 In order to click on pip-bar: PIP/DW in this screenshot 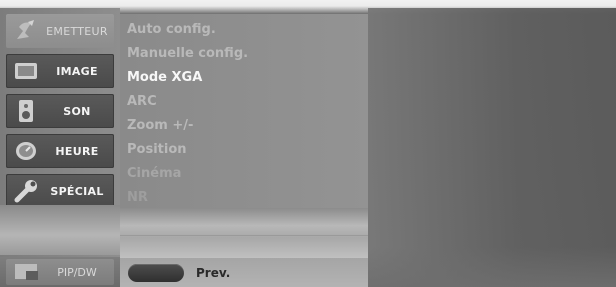, I will do `click(60, 272)`.